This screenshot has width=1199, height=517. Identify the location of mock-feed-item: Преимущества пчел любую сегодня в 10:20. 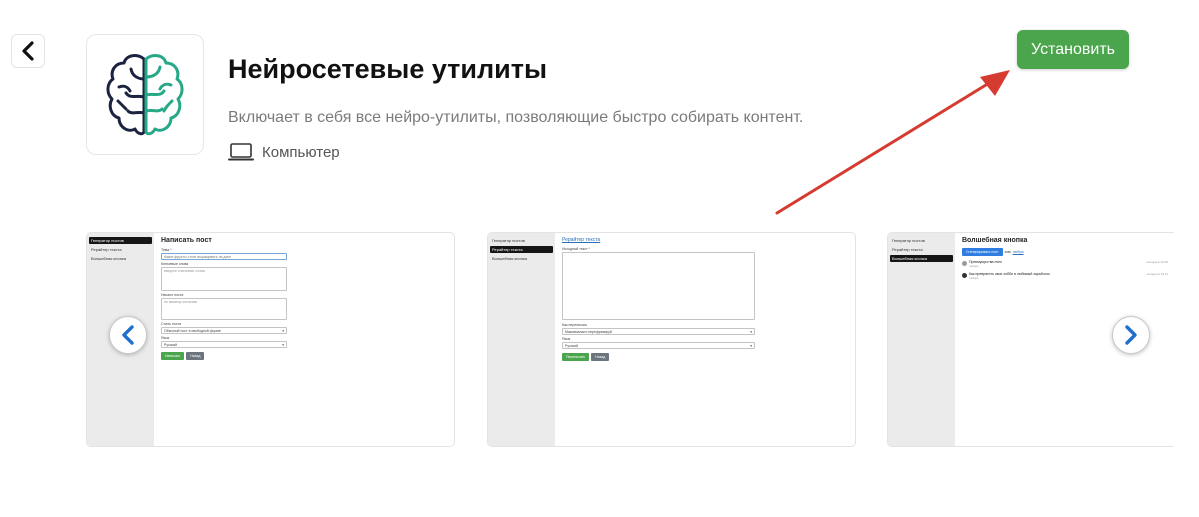
(1065, 264).